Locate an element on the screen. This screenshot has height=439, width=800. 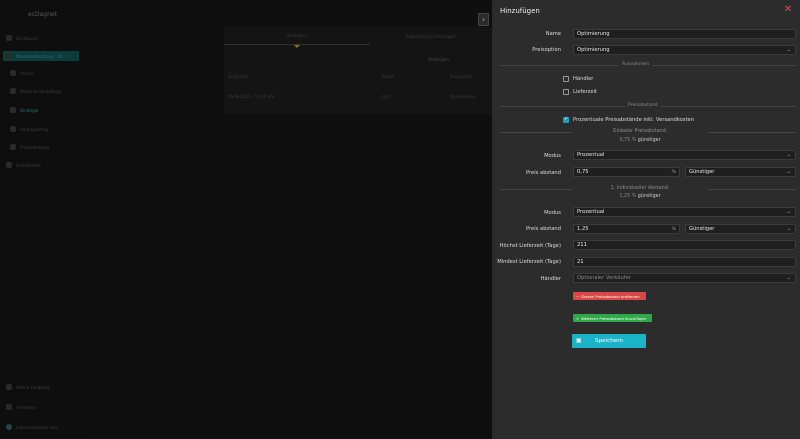
global-summary: 0,75 % günstiger is located at coordinates (640, 140).